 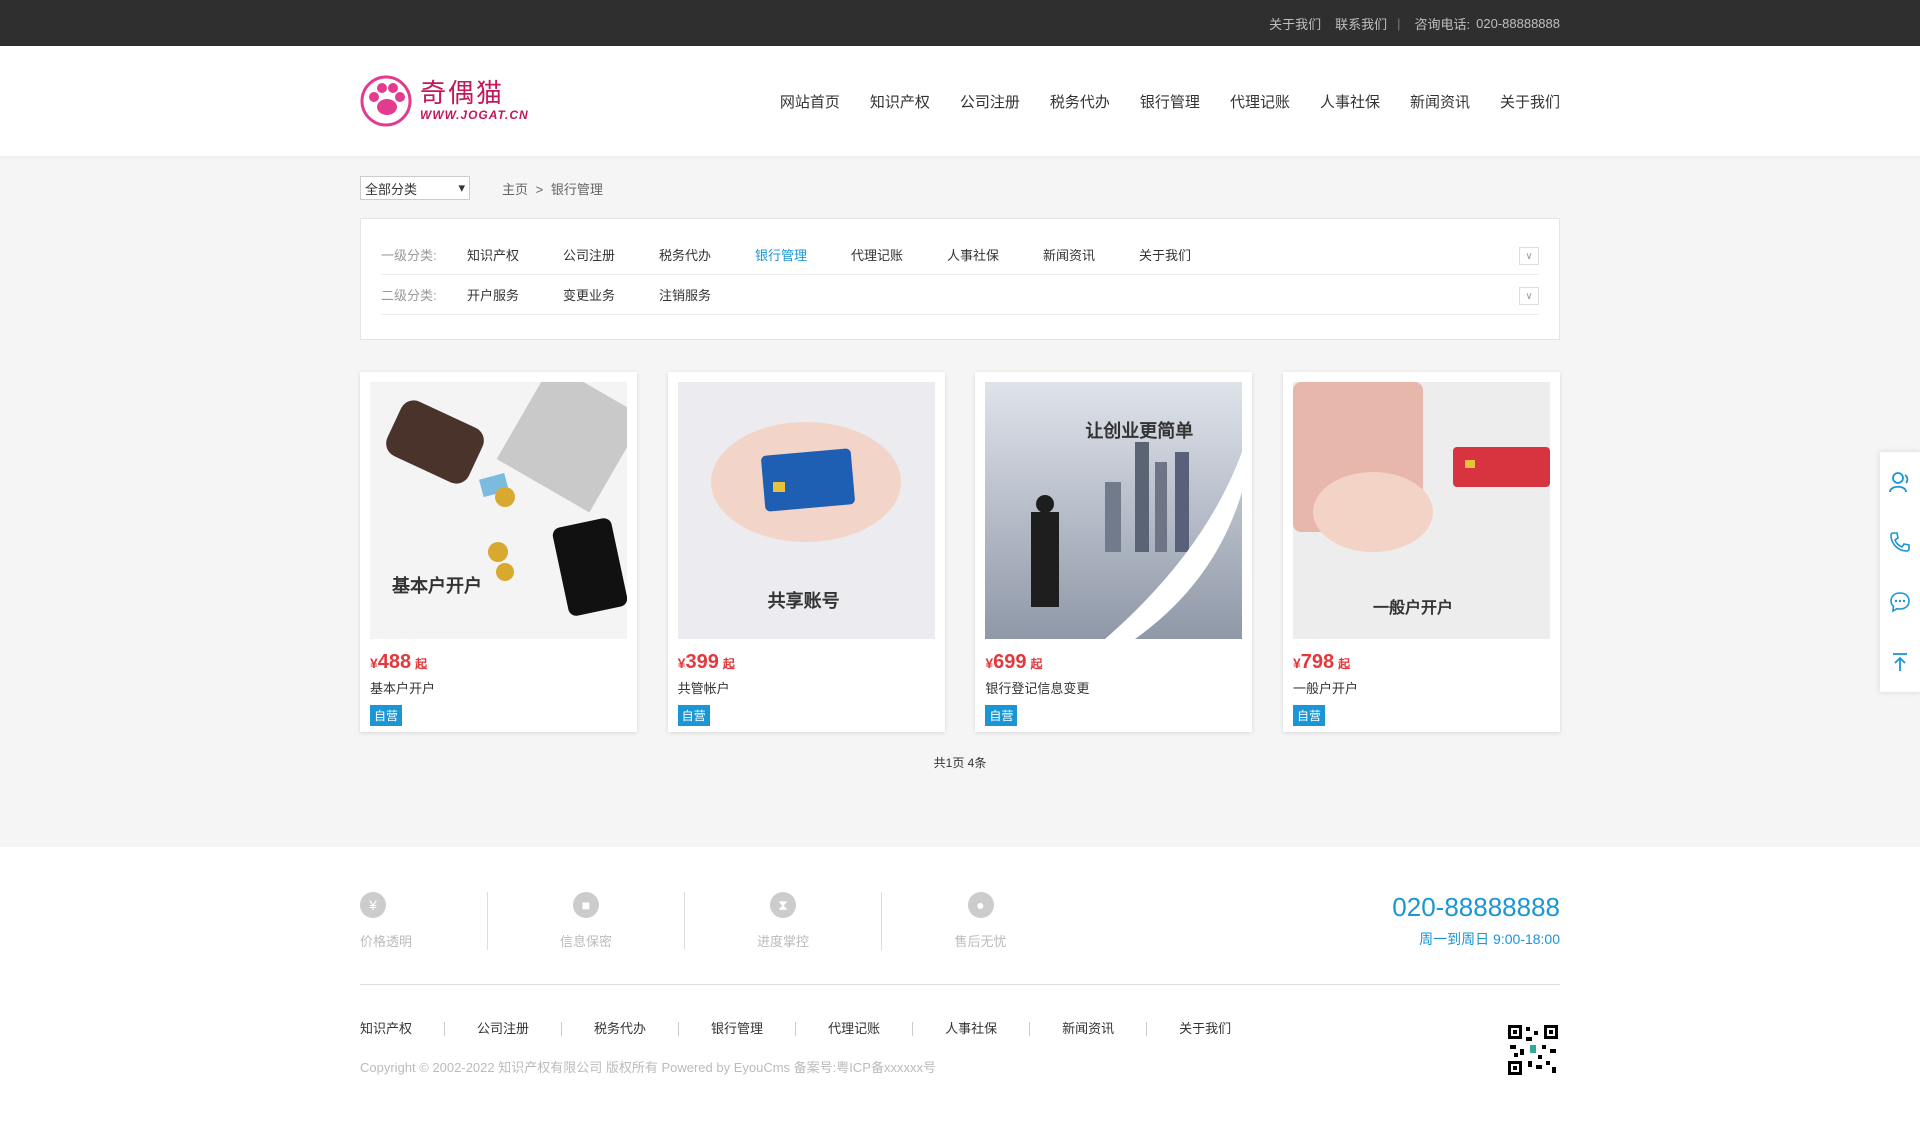 I want to click on feature-label: 售后无忧, so click(x=980, y=941).